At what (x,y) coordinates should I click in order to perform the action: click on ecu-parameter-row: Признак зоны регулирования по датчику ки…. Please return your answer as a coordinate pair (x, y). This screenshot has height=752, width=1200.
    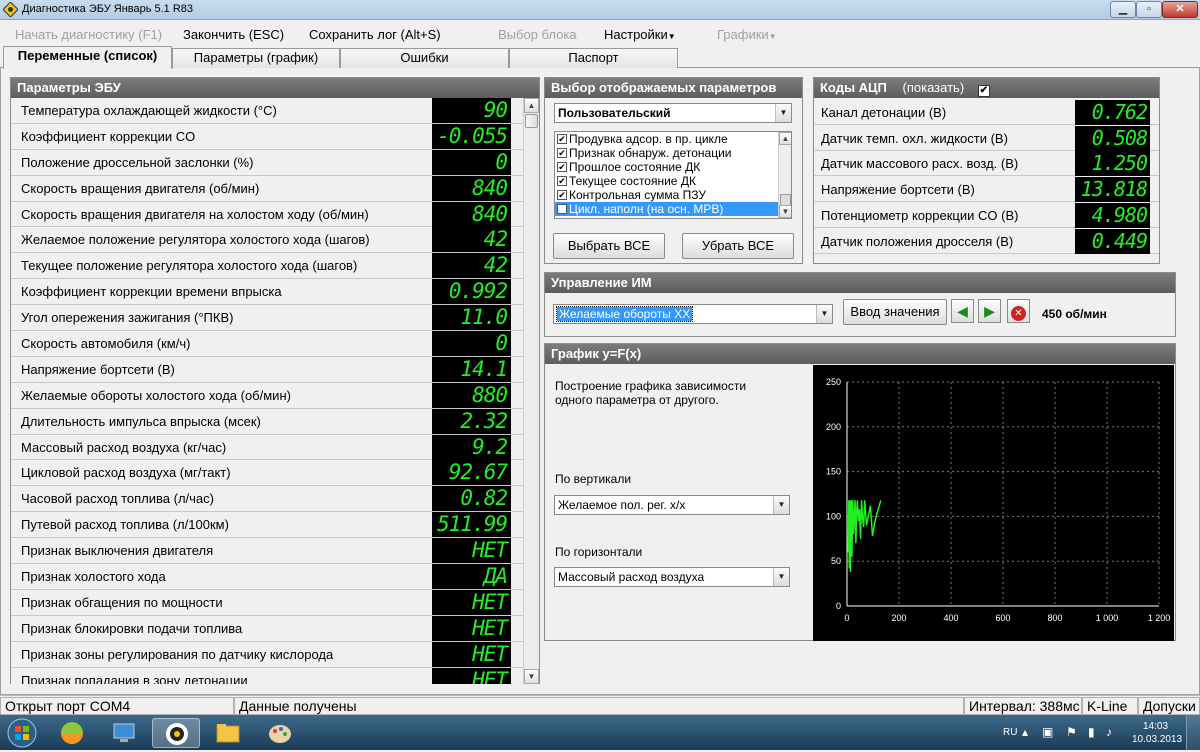
    Looking at the image, I should click on (267, 654).